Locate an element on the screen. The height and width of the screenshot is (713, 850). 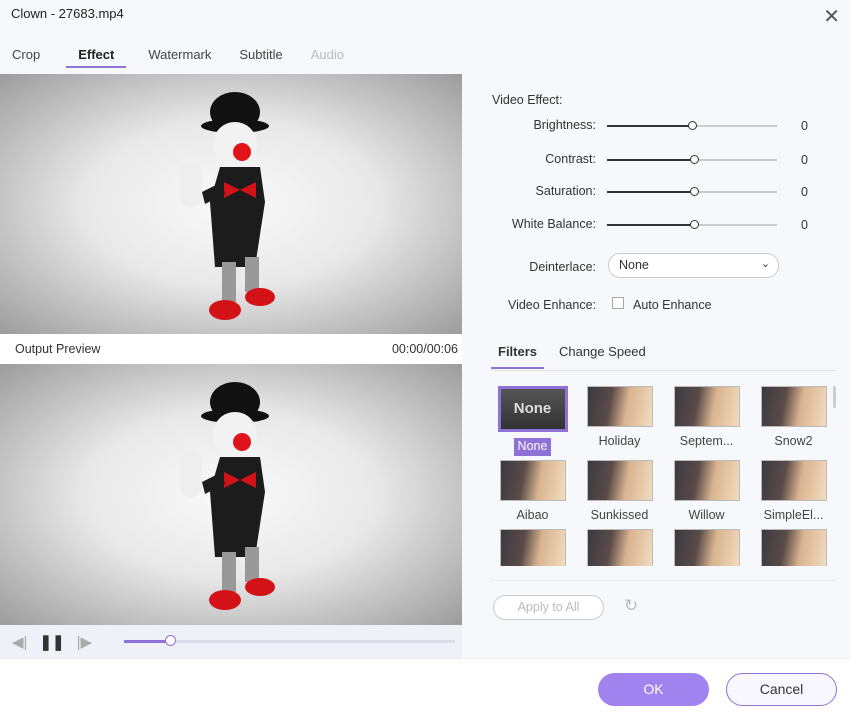
filter-scrollbar is located at coordinates (834, 397).